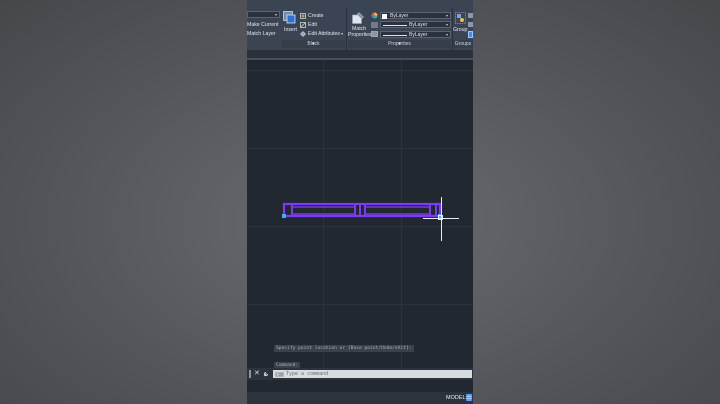 The width and height of the screenshot is (720, 404). What do you see at coordinates (358, 18) in the screenshot?
I see `match-properties-icon` at bounding box center [358, 18].